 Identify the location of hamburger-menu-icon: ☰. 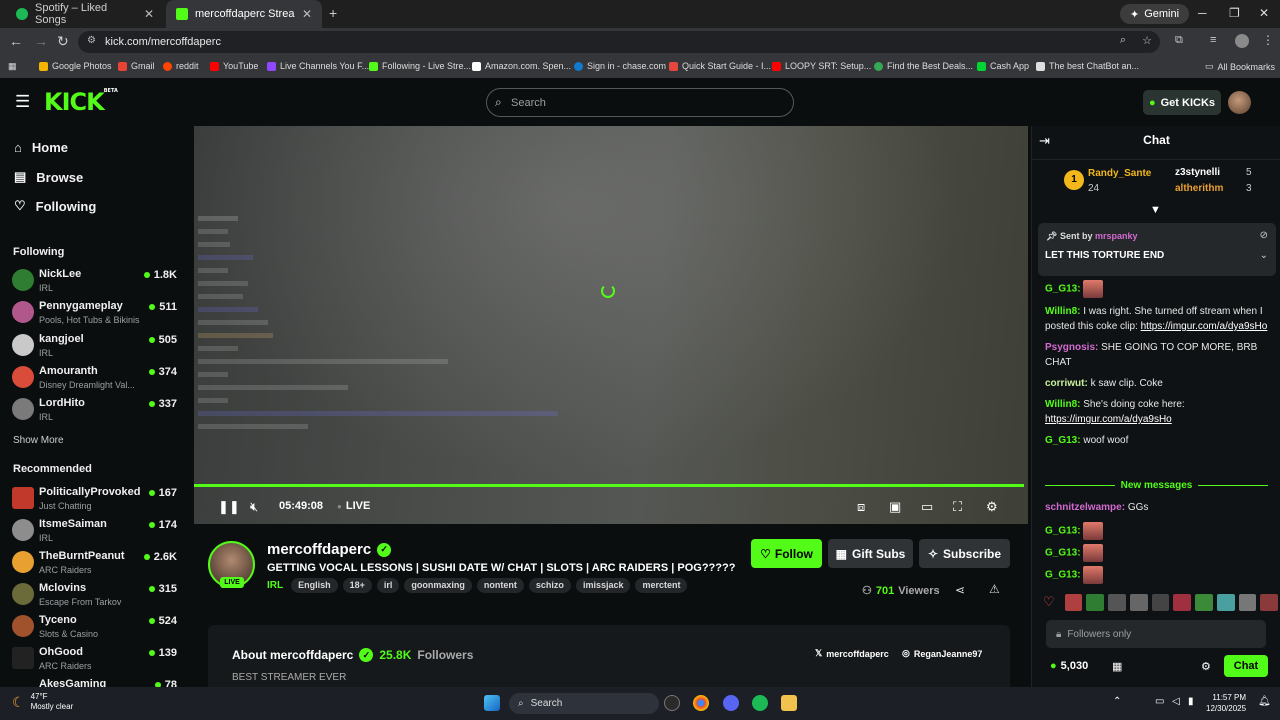
(22, 102).